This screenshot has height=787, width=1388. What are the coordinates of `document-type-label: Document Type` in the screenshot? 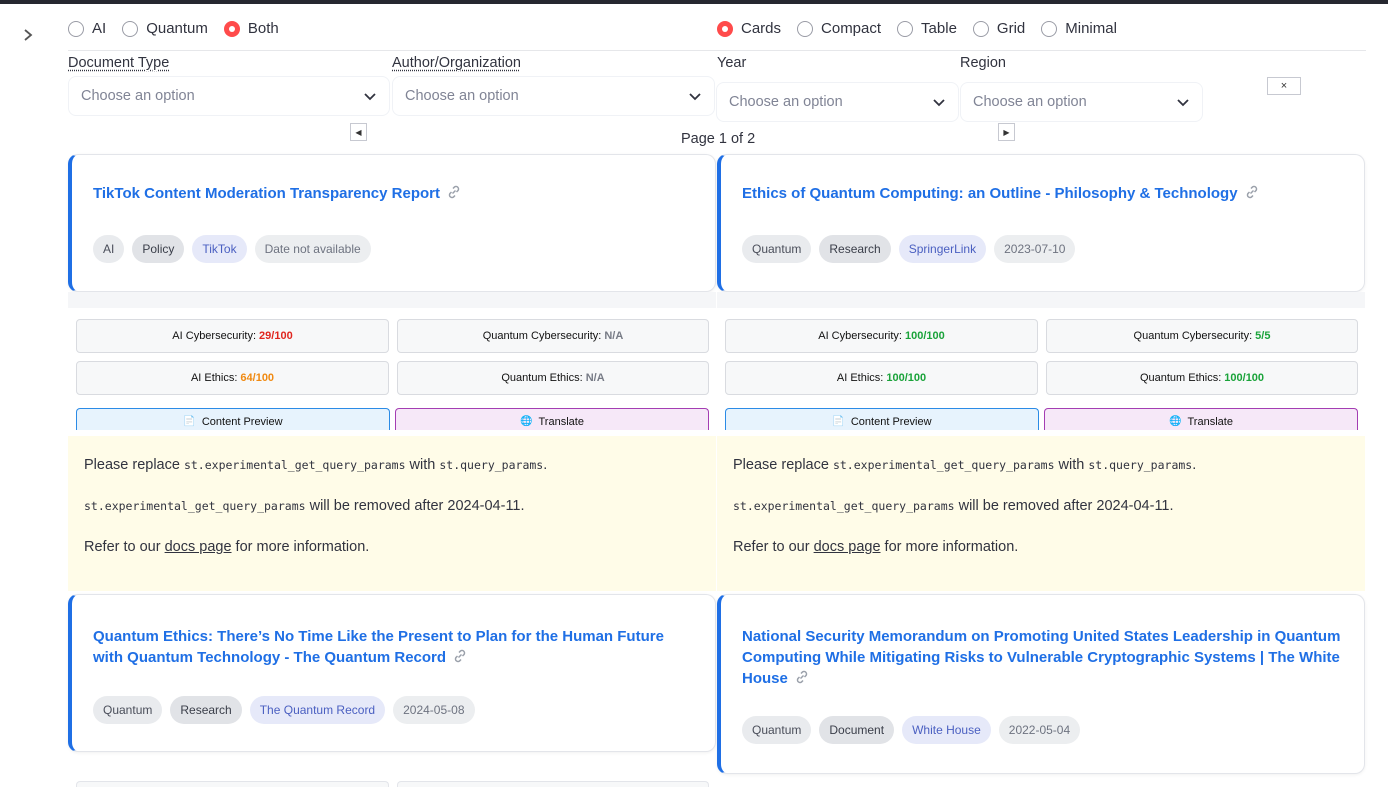 It's located at (119, 63).